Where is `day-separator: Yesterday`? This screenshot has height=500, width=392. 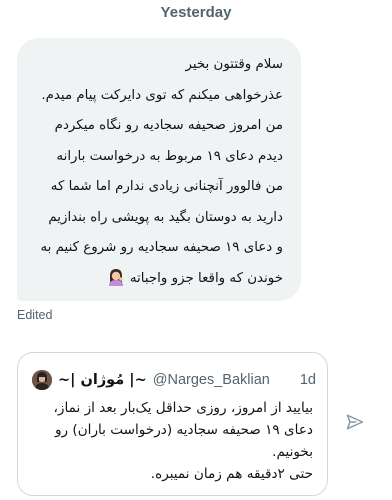
day-separator: Yesterday is located at coordinates (196, 12).